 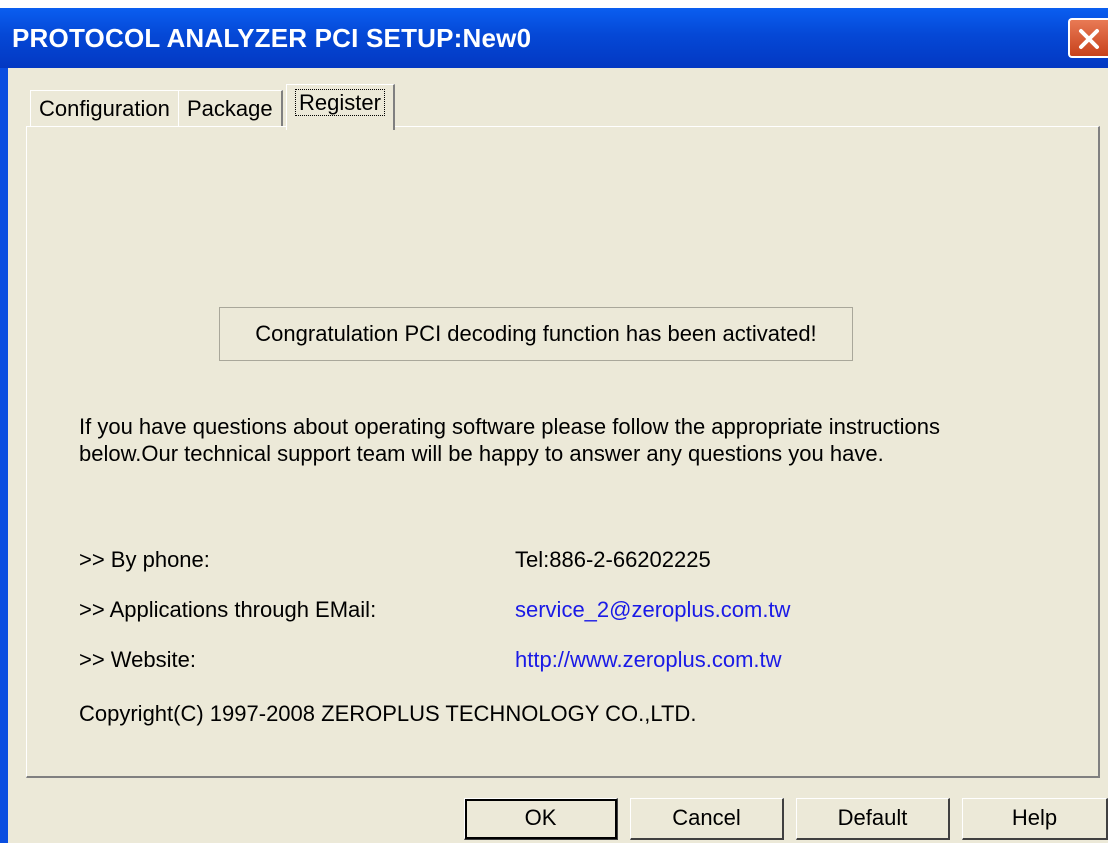 I want to click on tab-package: Package, so click(x=230, y=109).